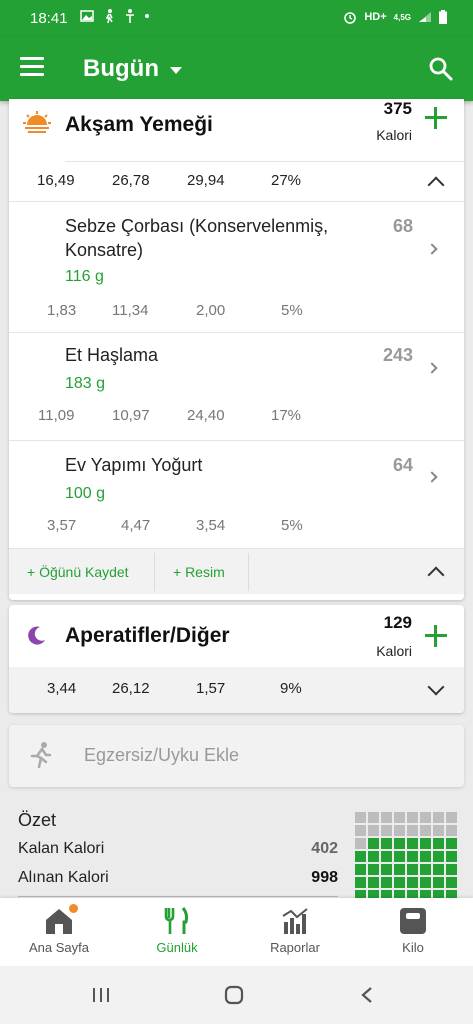 The height and width of the screenshot is (1024, 473). I want to click on food-name: Et Haşlama, so click(112, 355).